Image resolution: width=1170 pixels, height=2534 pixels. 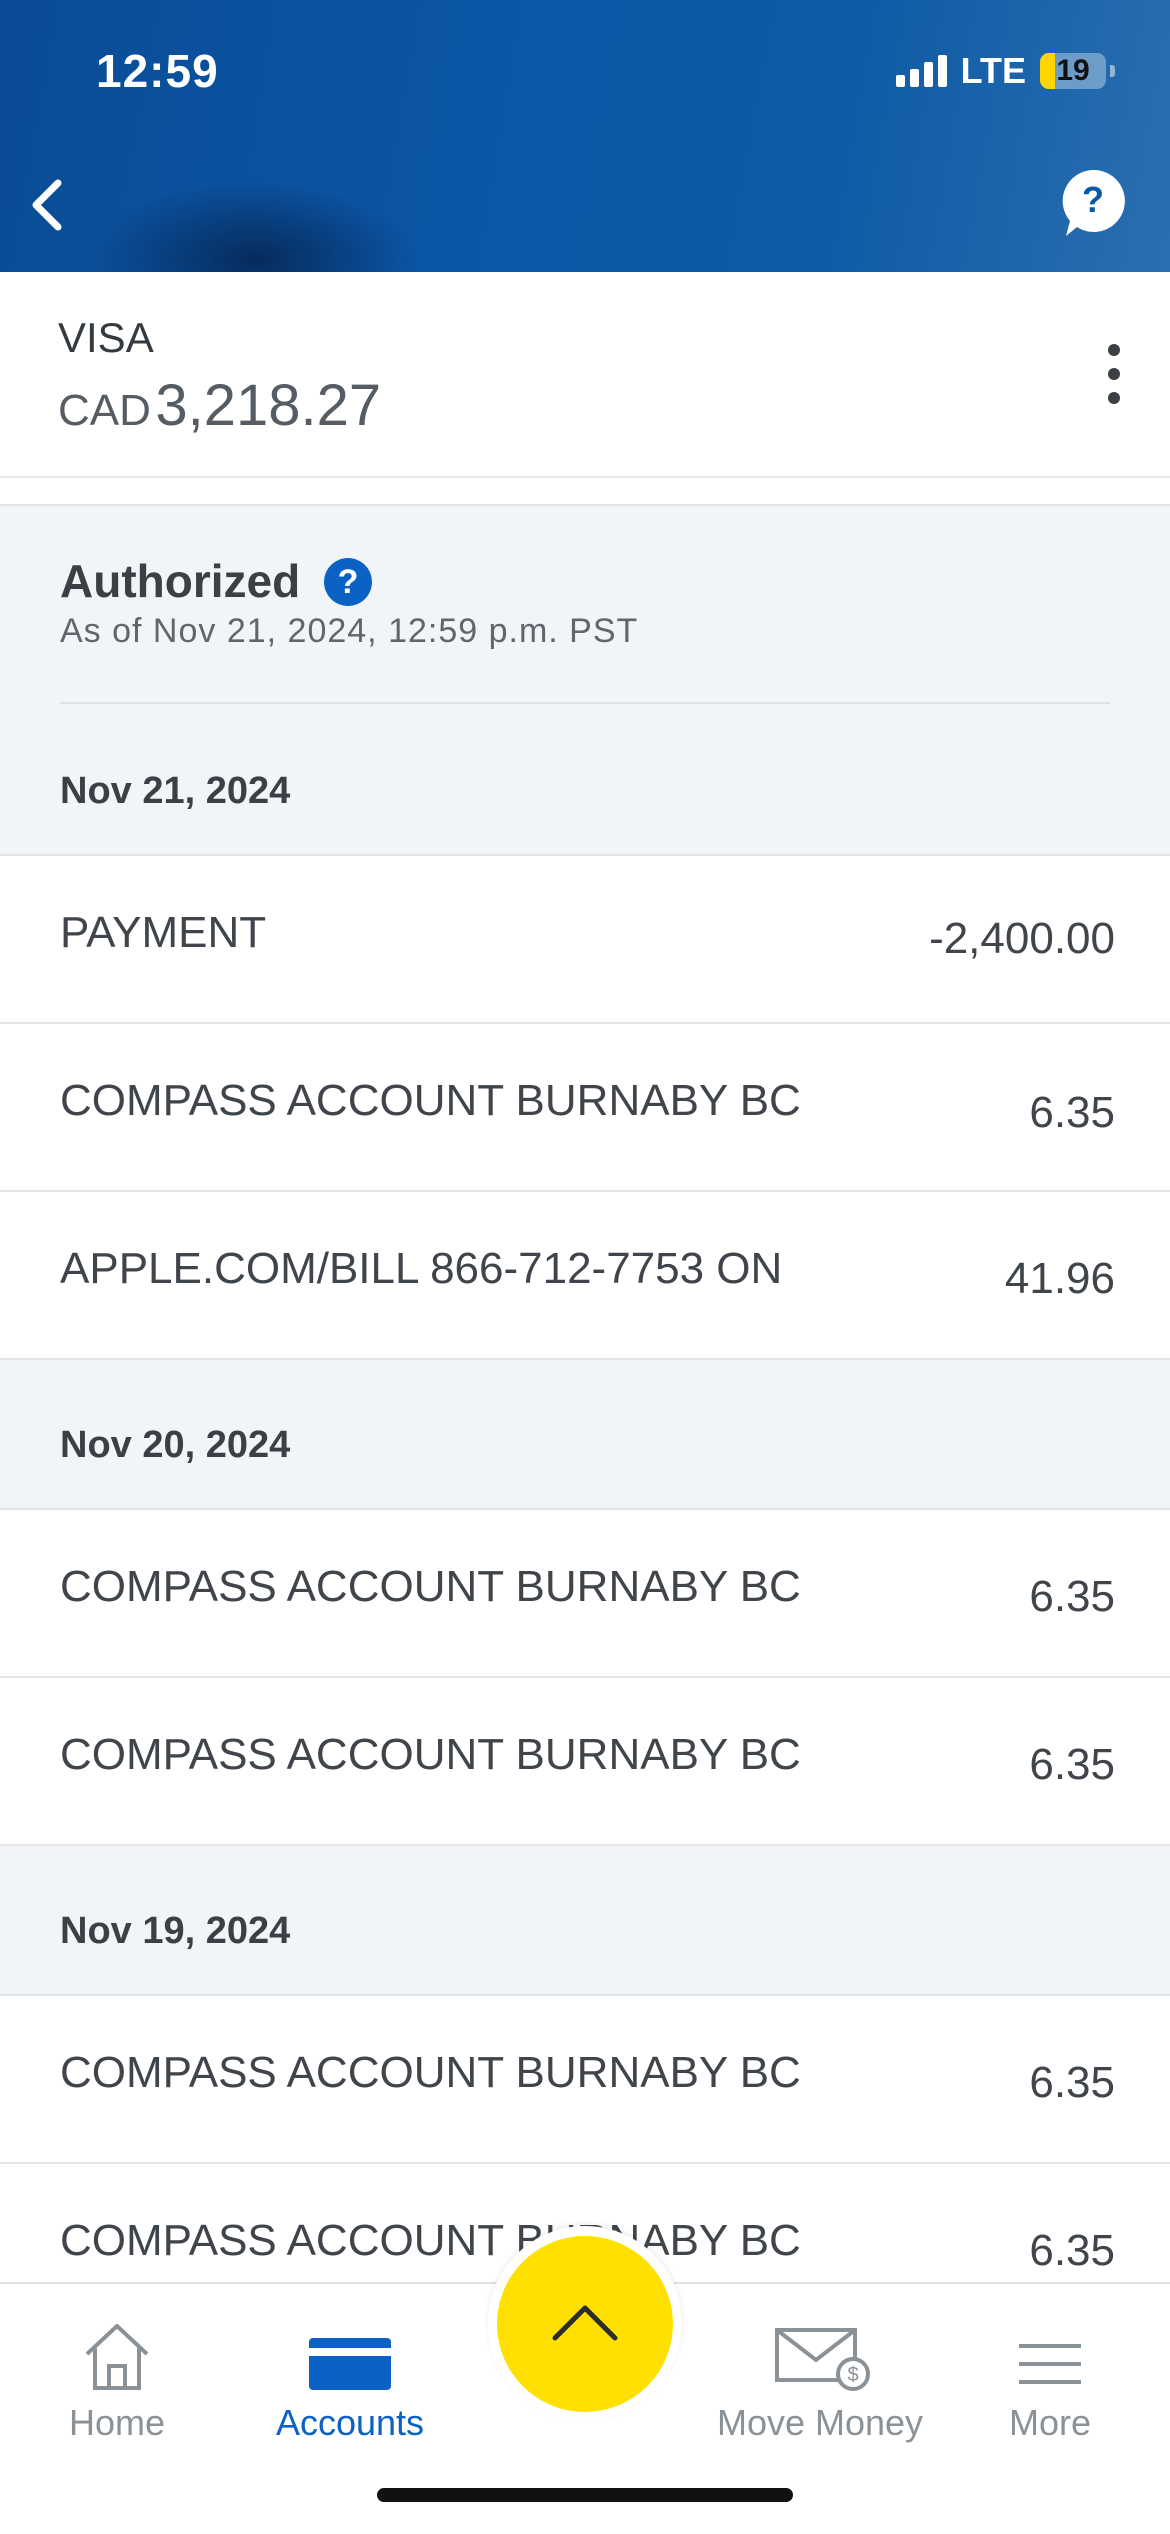 I want to click on transaction-description: PAYMENT, so click(x=163, y=932).